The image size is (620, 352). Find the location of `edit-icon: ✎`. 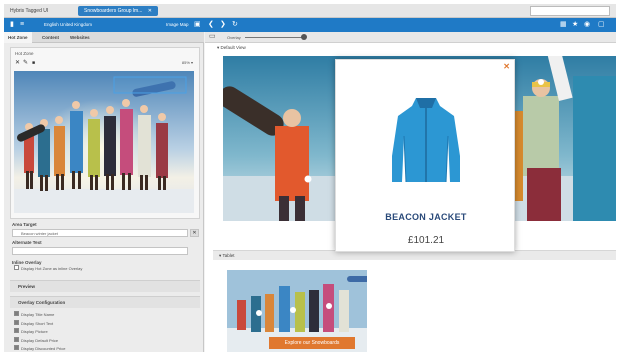

edit-icon: ✎ is located at coordinates (25, 63).